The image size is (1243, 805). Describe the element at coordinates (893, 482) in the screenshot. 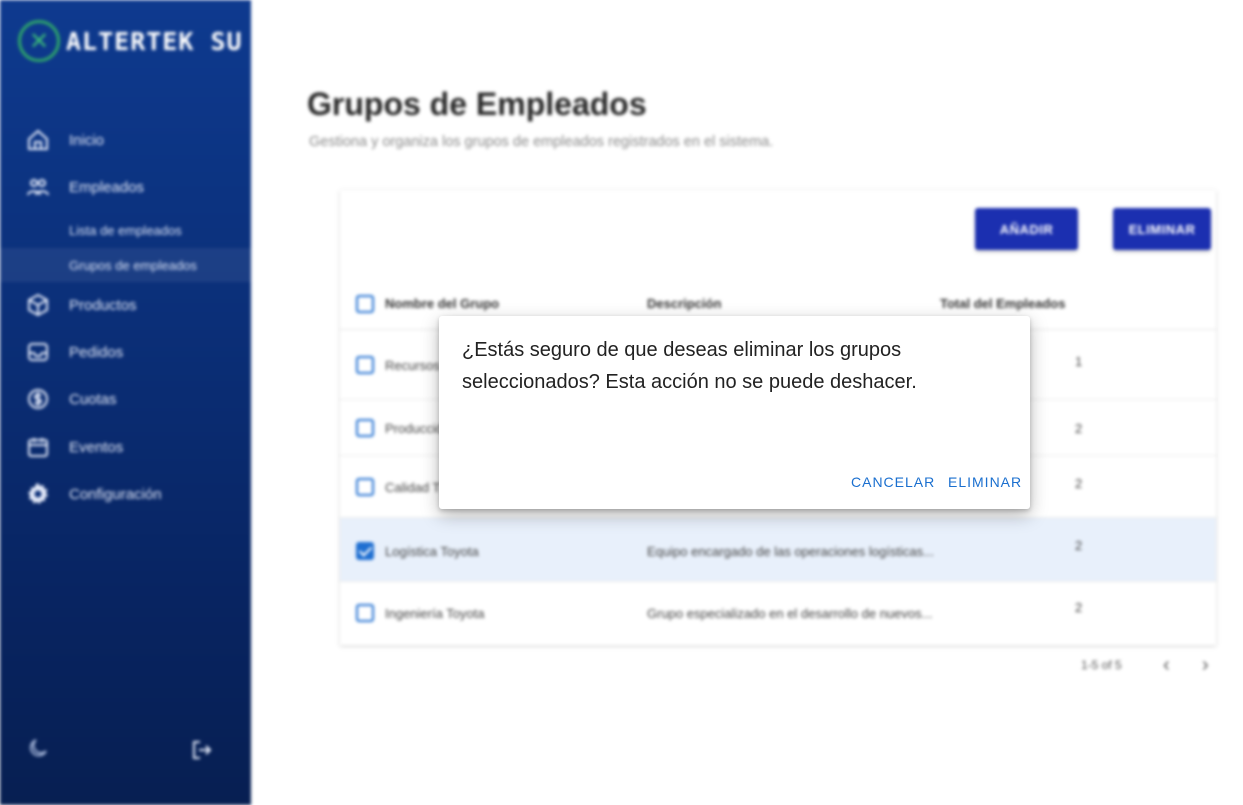

I see `cancel-button: CANCELAR` at that location.